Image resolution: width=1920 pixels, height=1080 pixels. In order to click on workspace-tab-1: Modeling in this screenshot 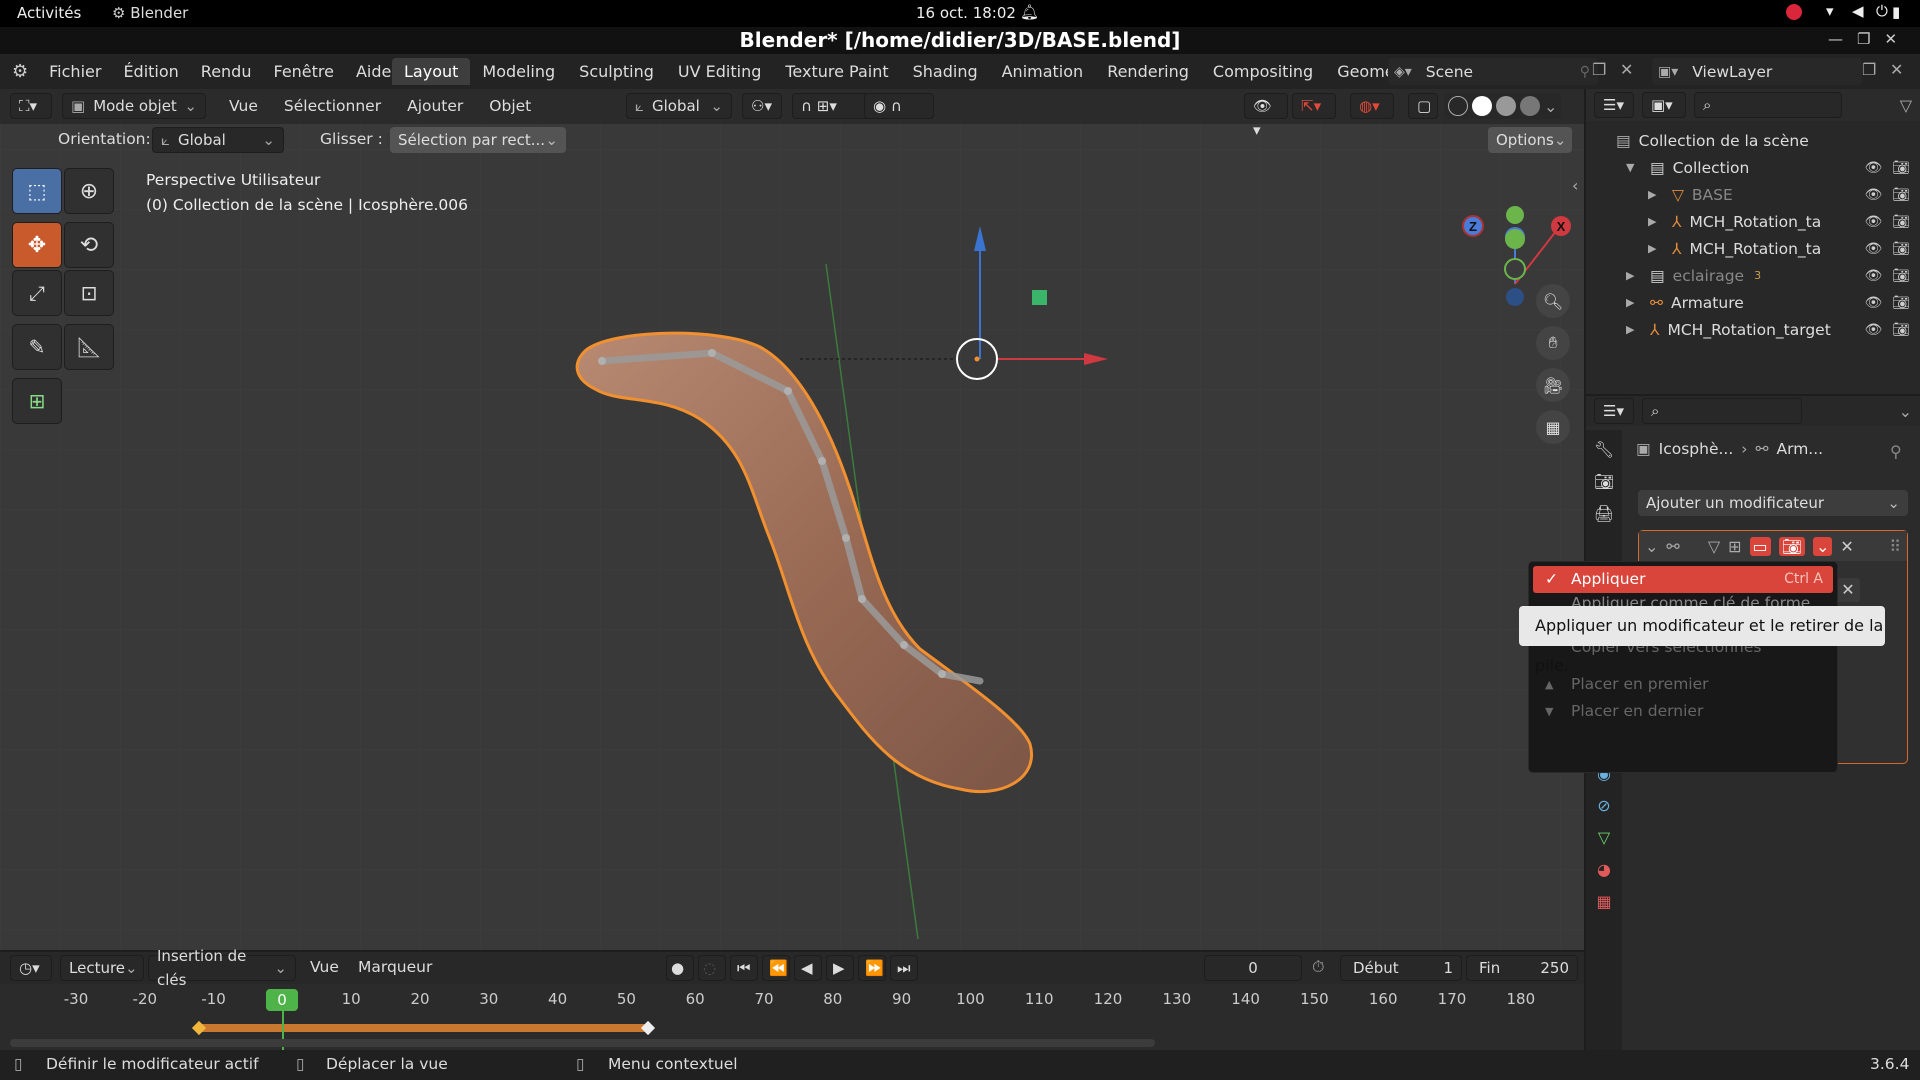, I will do `click(518, 71)`.